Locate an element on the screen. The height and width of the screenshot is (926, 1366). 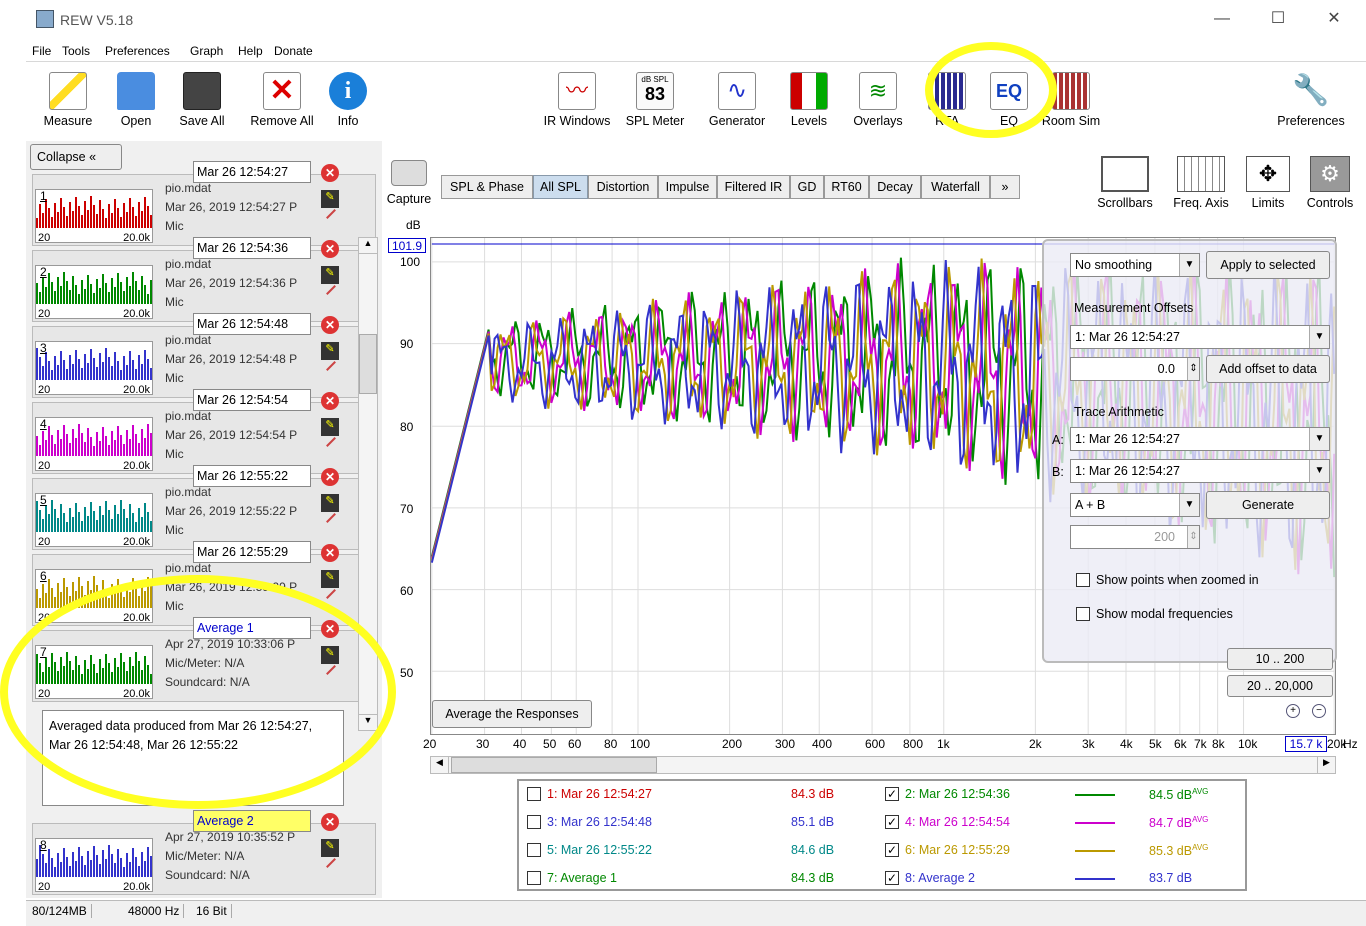
show-points-checkbox is located at coordinates (1083, 580).